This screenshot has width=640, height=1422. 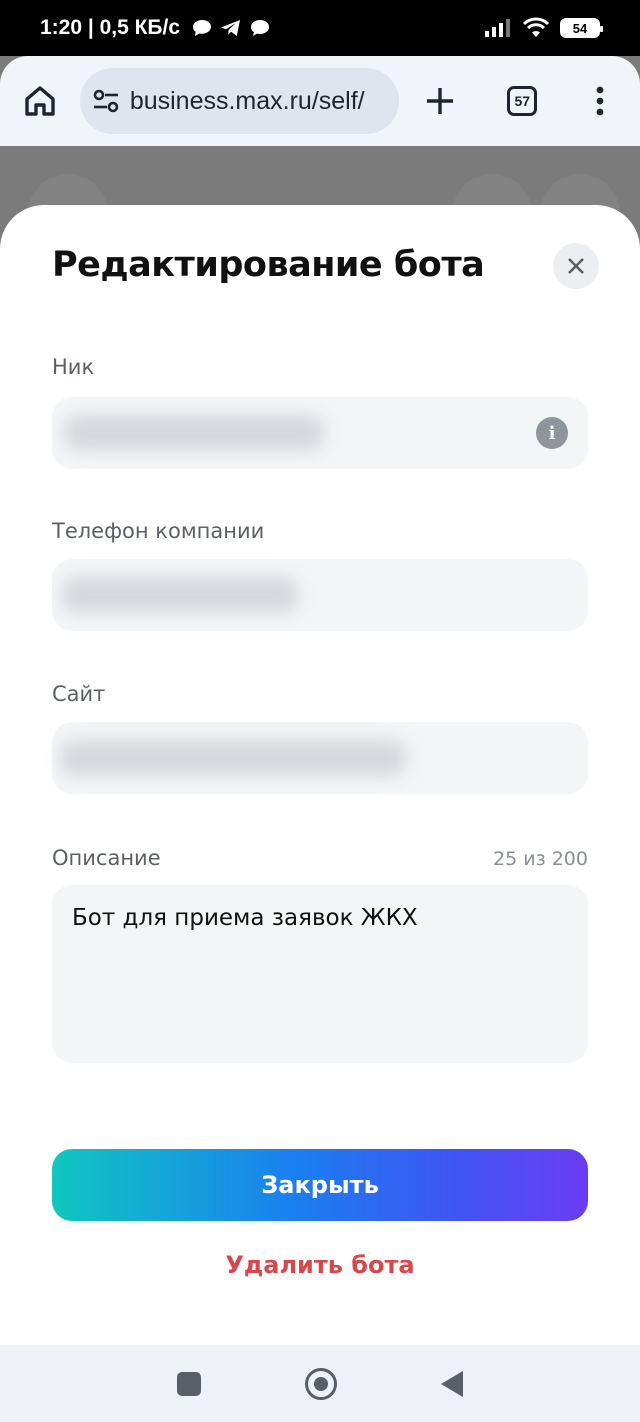 I want to click on signal-icon, so click(x=497, y=28).